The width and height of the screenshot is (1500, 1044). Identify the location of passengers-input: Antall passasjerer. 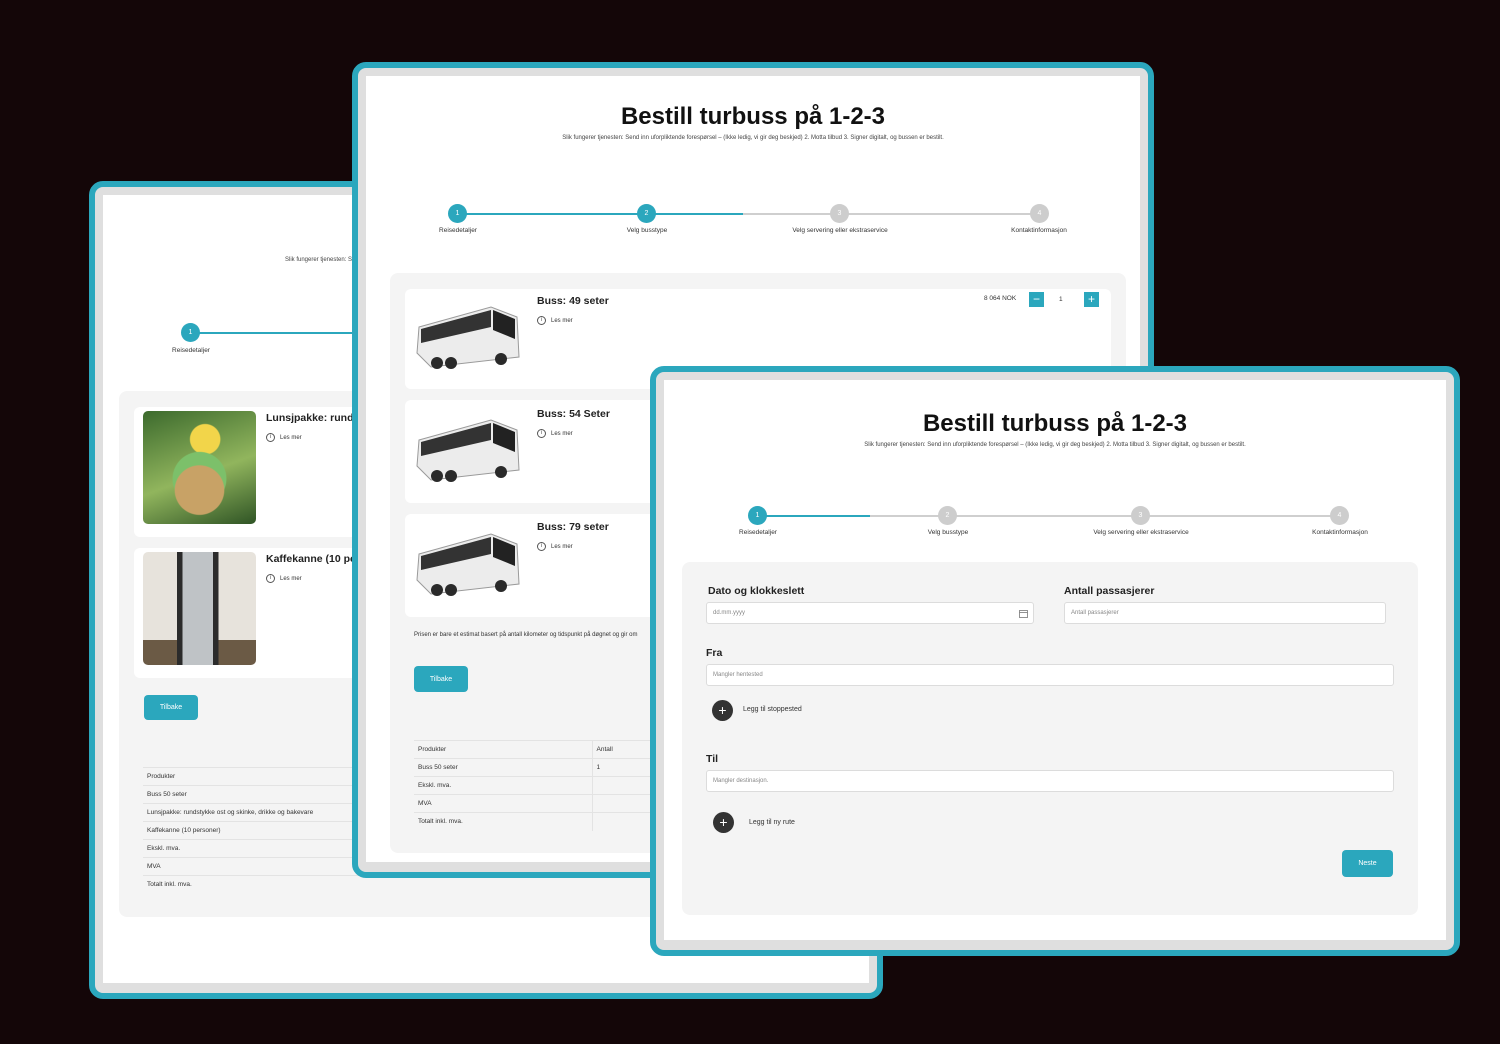
(1225, 613).